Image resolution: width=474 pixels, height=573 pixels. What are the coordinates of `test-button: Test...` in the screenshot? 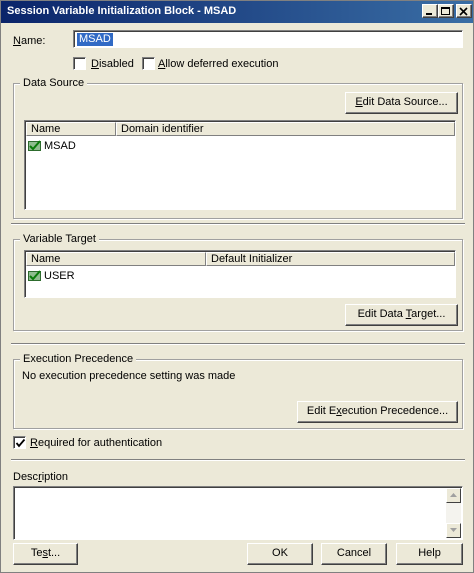 It's located at (45, 554).